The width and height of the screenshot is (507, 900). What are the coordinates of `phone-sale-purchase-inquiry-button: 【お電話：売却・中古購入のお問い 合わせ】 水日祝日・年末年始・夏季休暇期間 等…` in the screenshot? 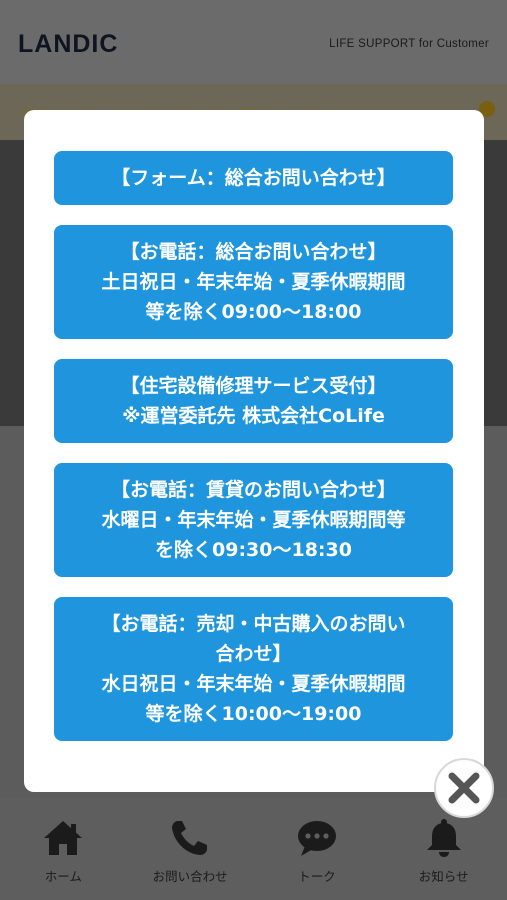 It's located at (253, 669).